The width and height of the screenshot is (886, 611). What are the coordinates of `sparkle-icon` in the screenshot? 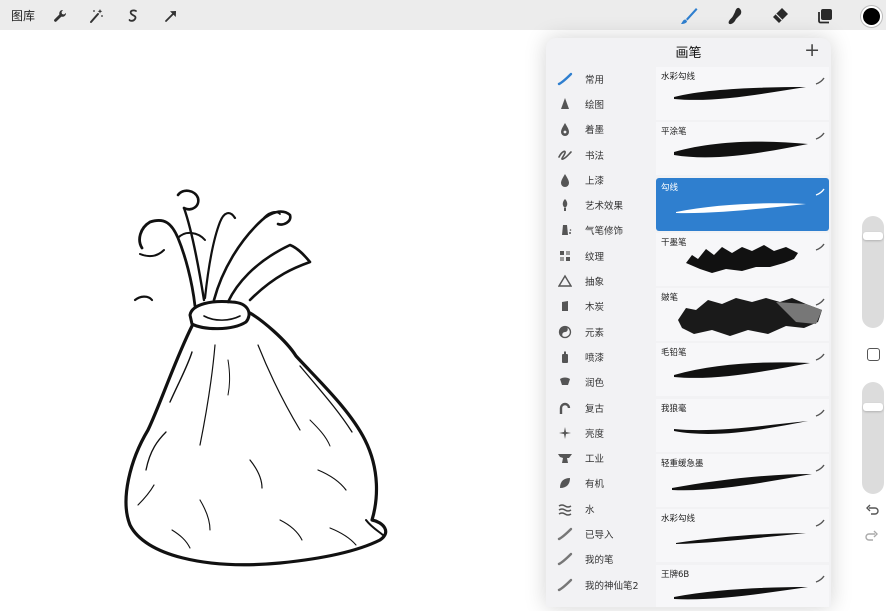 It's located at (565, 433).